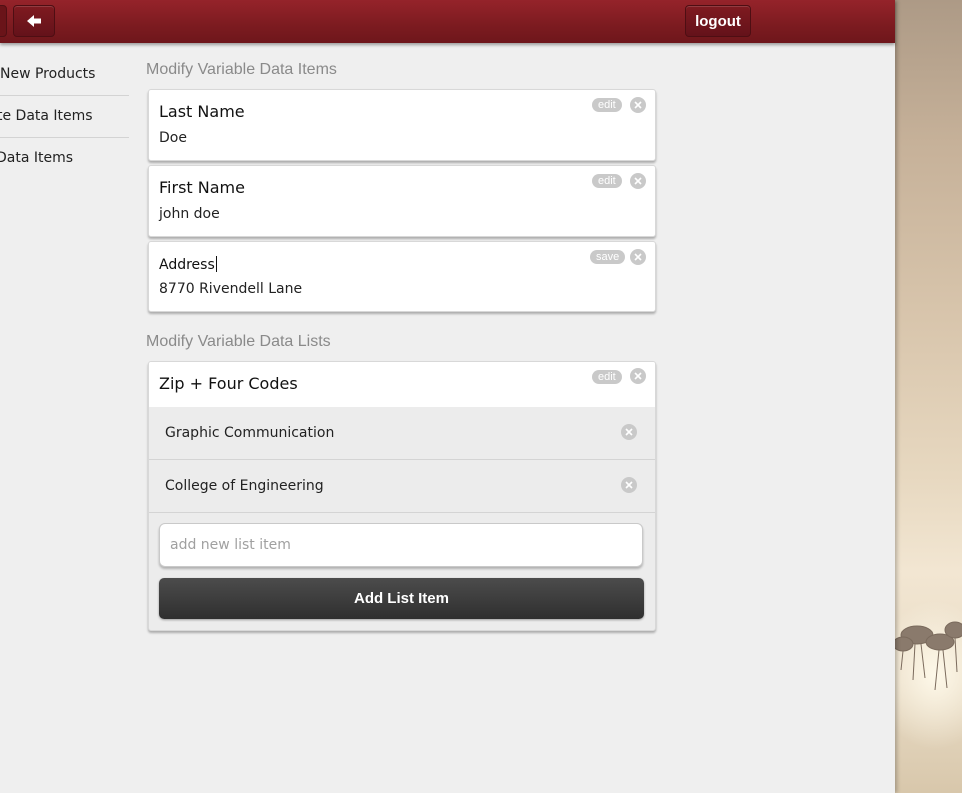 The image size is (962, 793). Describe the element at coordinates (608, 257) in the screenshot. I see `save-button: save` at that location.